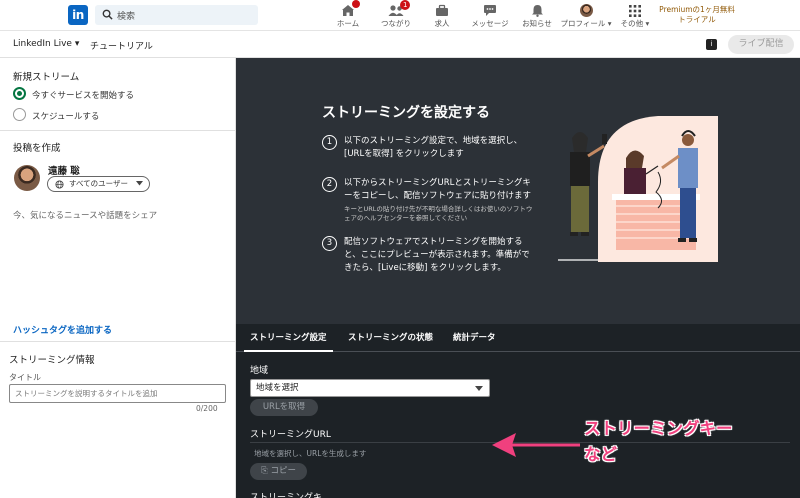  What do you see at coordinates (284, 407) in the screenshot?
I see `get-url-button: URLを取得` at bounding box center [284, 407].